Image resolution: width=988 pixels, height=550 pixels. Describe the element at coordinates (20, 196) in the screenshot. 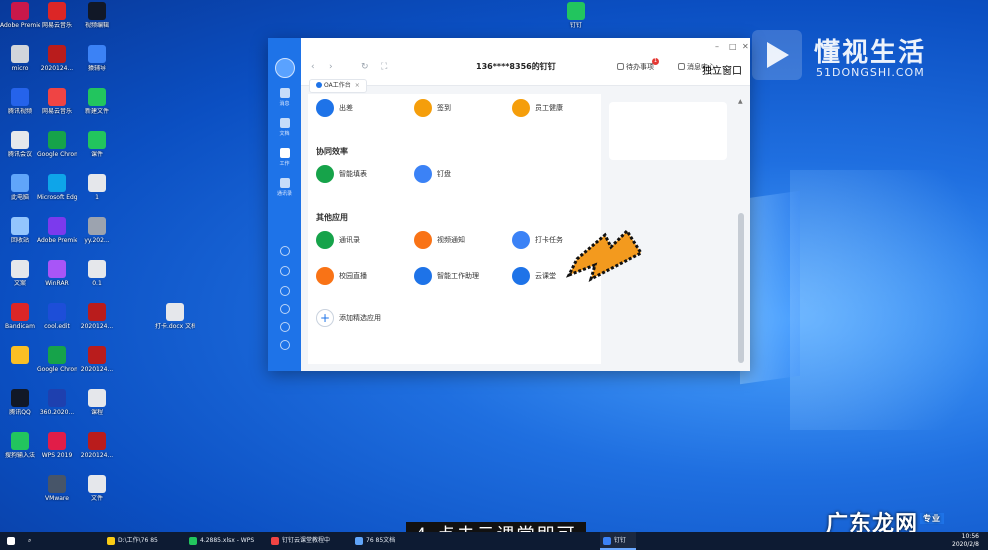

I see `desktop-icon: 此电脑` at that location.